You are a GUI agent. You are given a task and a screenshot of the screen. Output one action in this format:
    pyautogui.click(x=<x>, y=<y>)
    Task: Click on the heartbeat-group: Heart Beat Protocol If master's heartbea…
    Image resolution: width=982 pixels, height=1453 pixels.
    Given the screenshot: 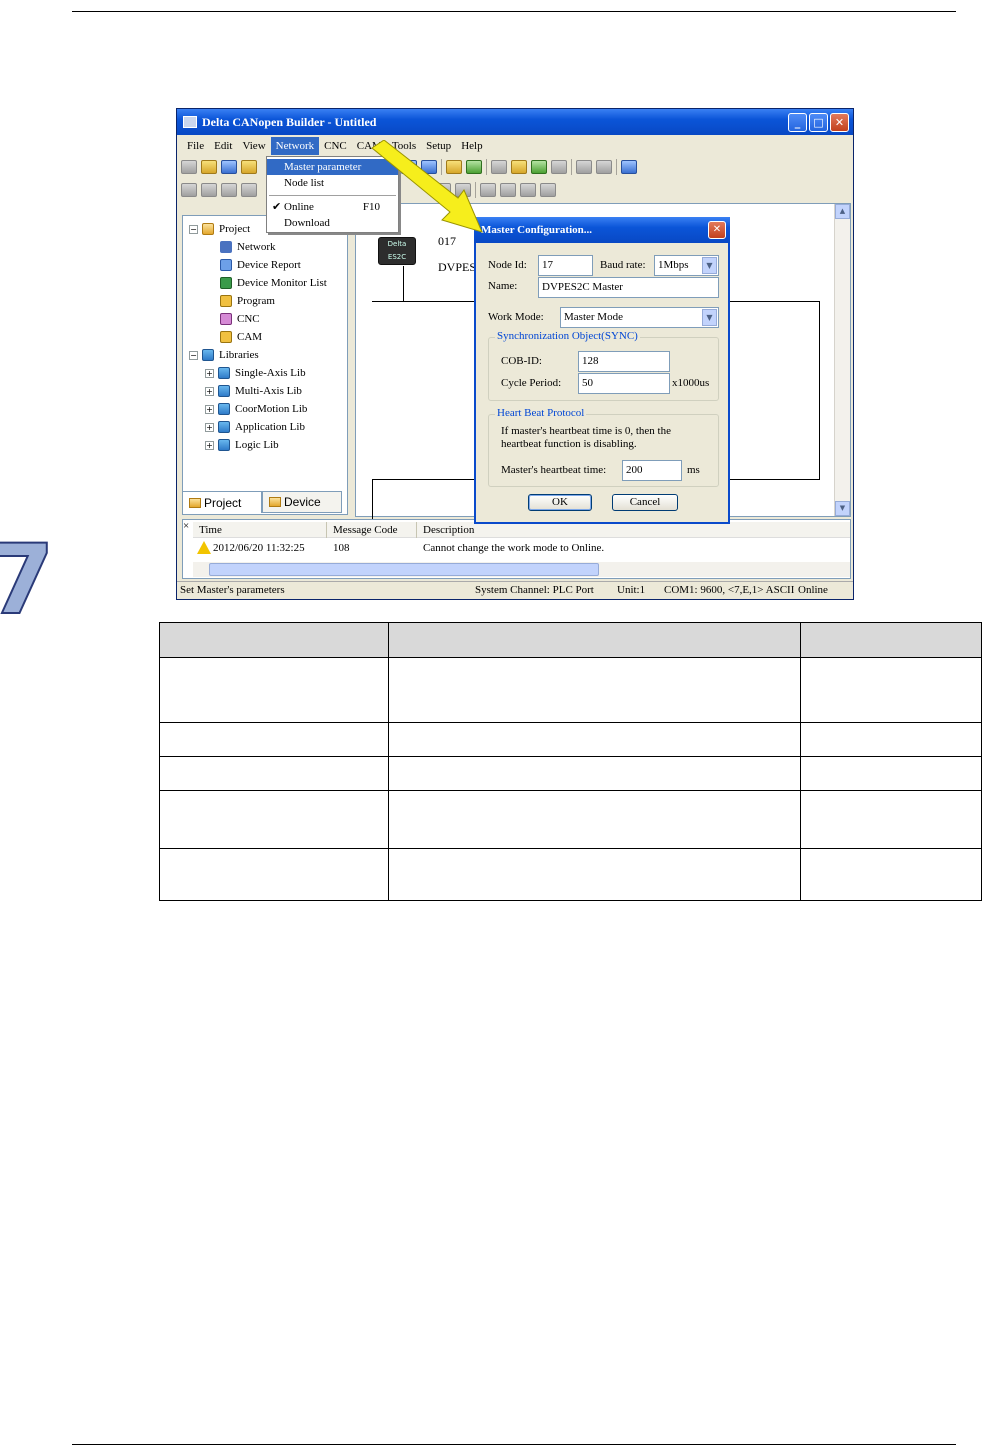 What is the action you would take?
    pyautogui.click(x=603, y=447)
    